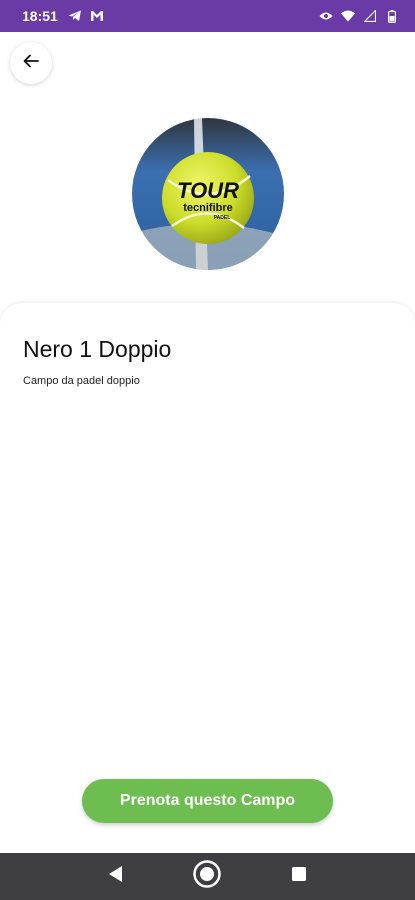 Image resolution: width=415 pixels, height=900 pixels. I want to click on recents-square-icon, so click(299, 876).